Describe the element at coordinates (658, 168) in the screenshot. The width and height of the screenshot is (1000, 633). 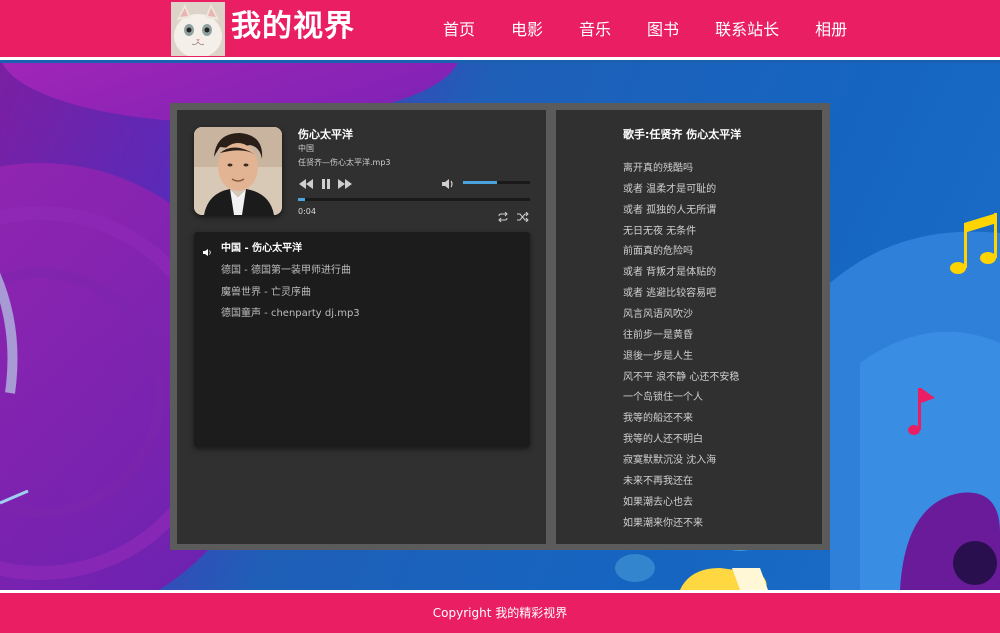
I see `lyric-line: 离开真的残酷吗` at that location.